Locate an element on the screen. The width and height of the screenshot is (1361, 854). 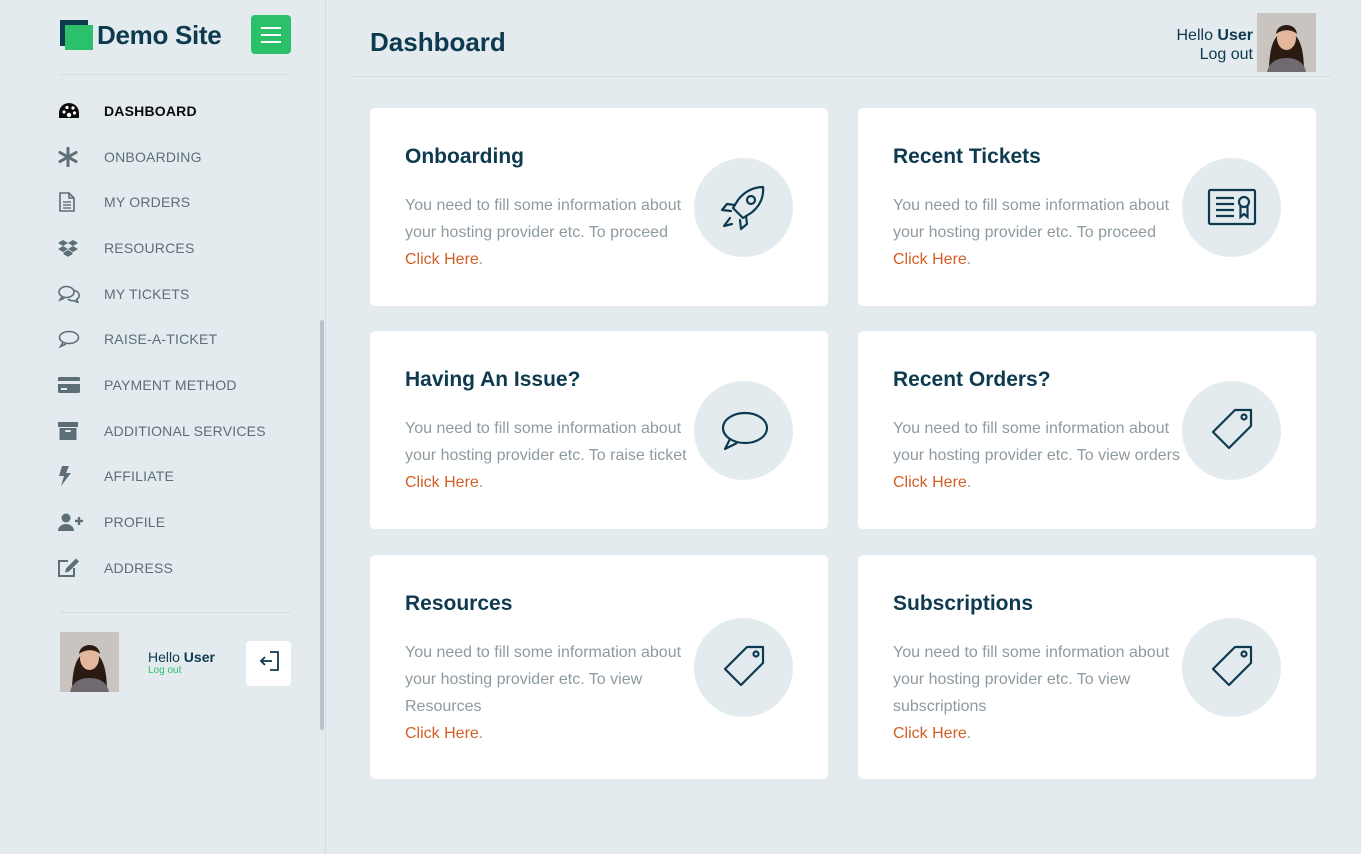
header-logout-link: Log out is located at coordinates (1215, 54).